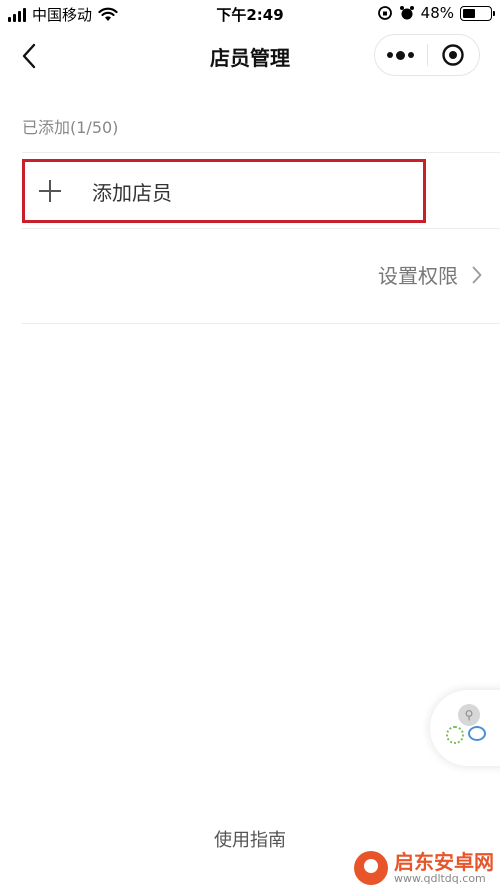 The image size is (500, 889). What do you see at coordinates (469, 13) in the screenshot?
I see `battery-fill` at bounding box center [469, 13].